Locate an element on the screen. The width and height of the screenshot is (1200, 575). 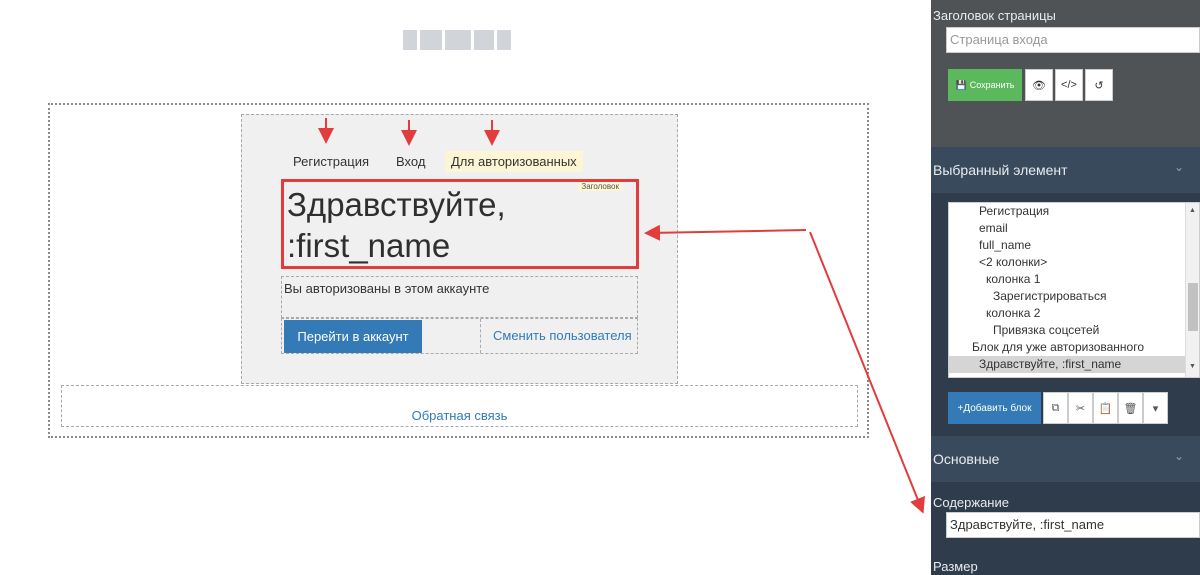
code-icon: </> is located at coordinates (1069, 85).